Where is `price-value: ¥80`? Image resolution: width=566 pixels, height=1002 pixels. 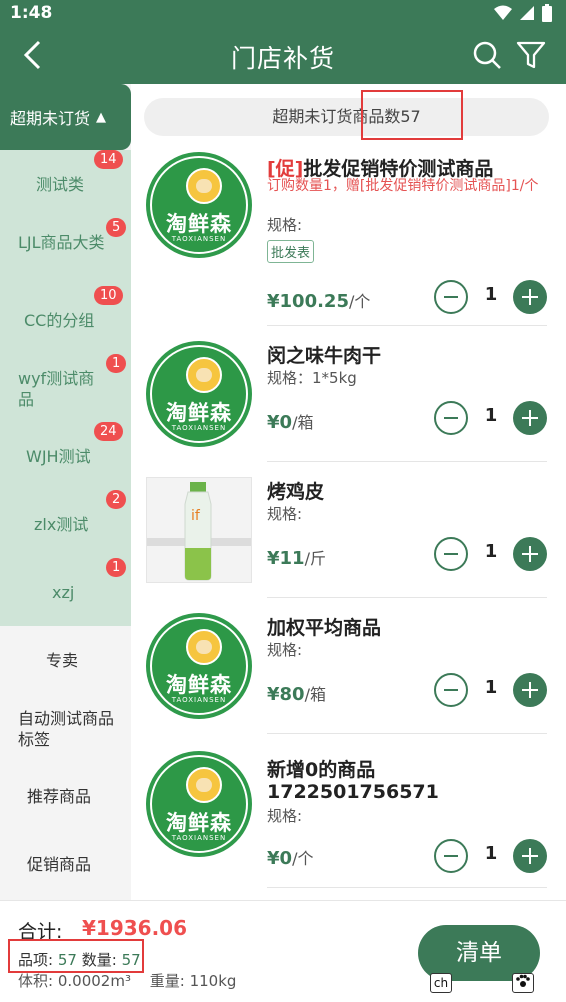 price-value: ¥80 is located at coordinates (286, 694).